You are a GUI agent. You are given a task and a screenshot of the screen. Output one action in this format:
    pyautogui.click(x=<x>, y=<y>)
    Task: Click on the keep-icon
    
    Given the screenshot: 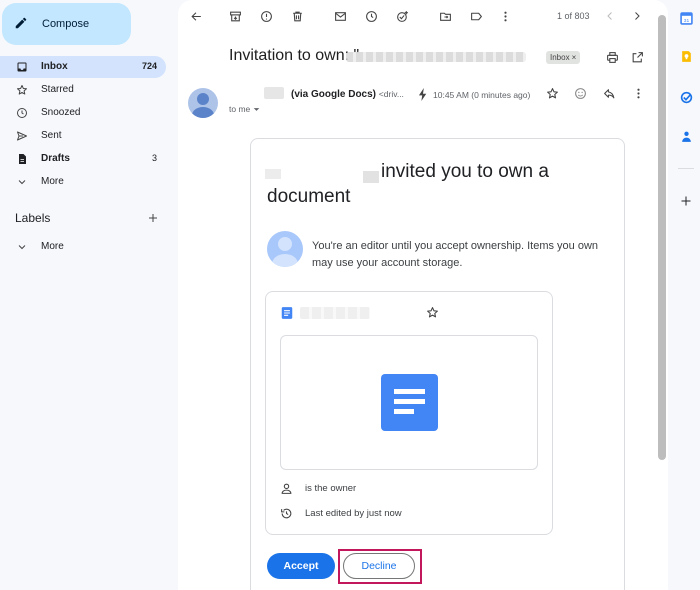 What is the action you would take?
    pyautogui.click(x=686, y=56)
    